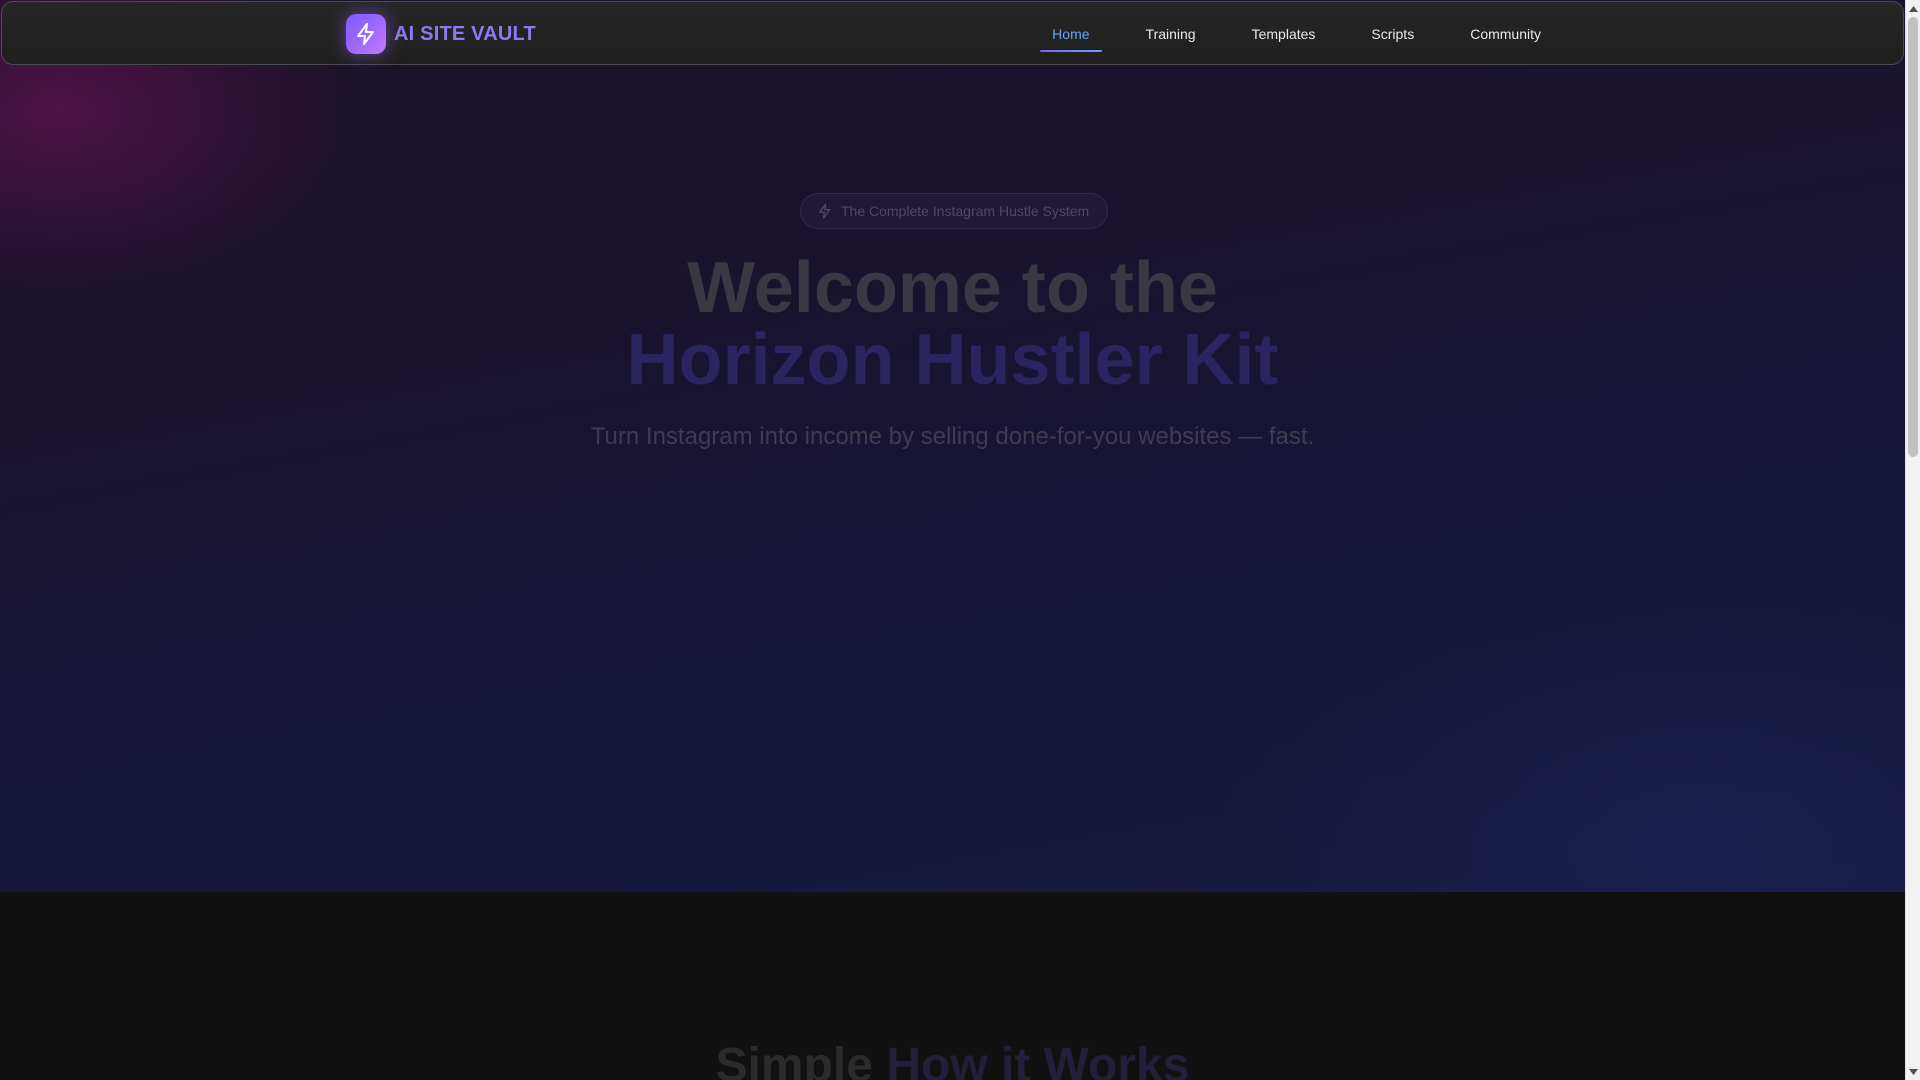 The width and height of the screenshot is (1920, 1080). Describe the element at coordinates (1038, 1059) in the screenshot. I see `how-it-works-title-part2: How it Works` at that location.